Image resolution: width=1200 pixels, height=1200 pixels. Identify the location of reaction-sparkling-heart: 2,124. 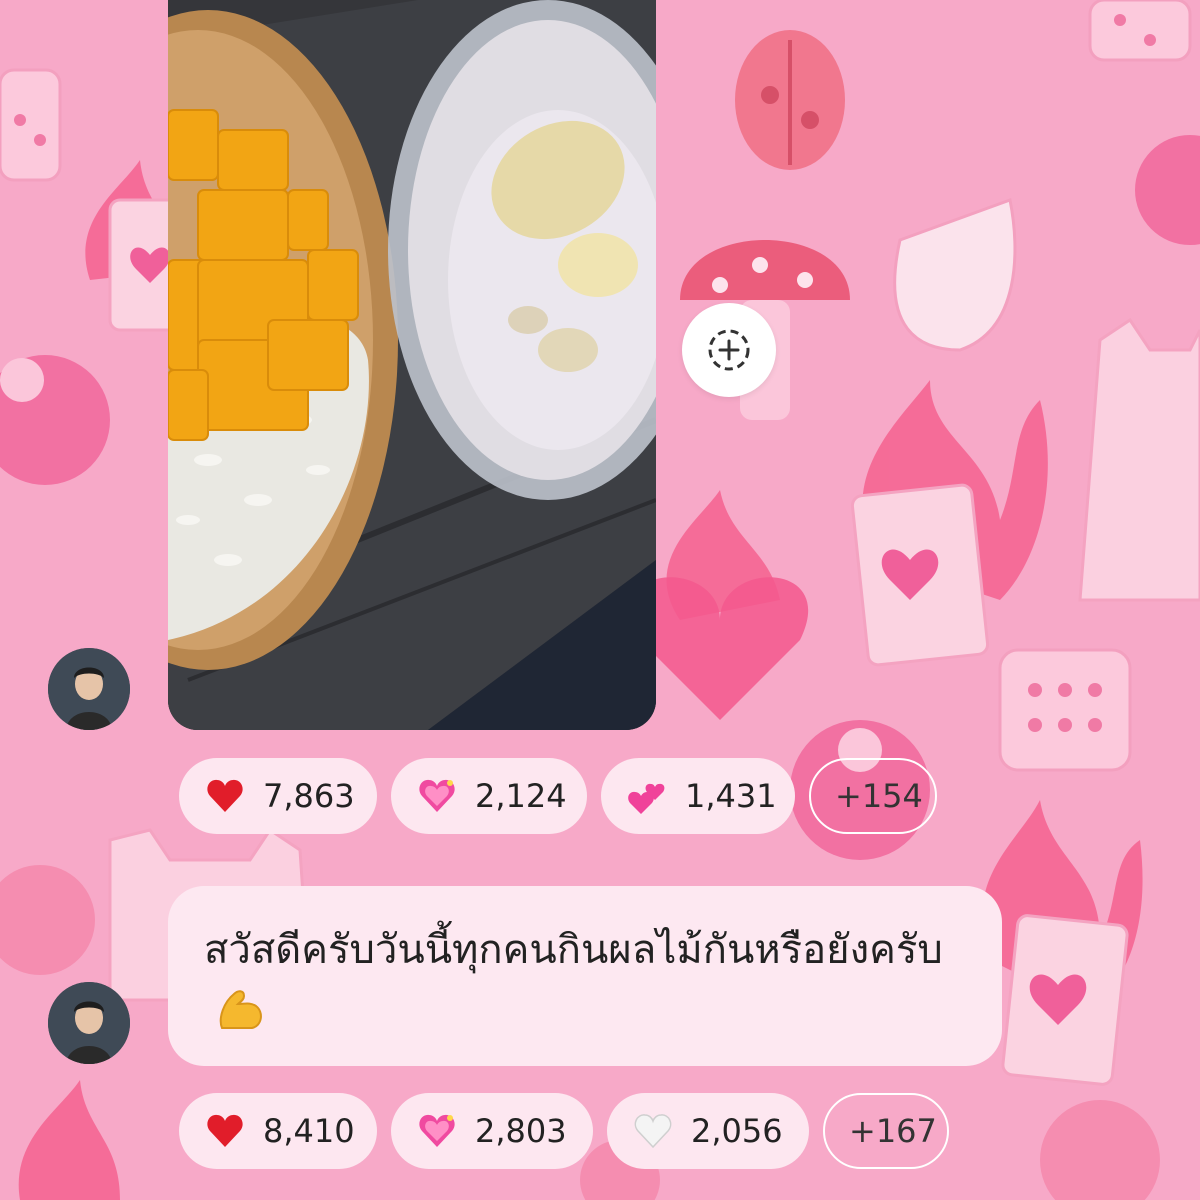
(489, 796).